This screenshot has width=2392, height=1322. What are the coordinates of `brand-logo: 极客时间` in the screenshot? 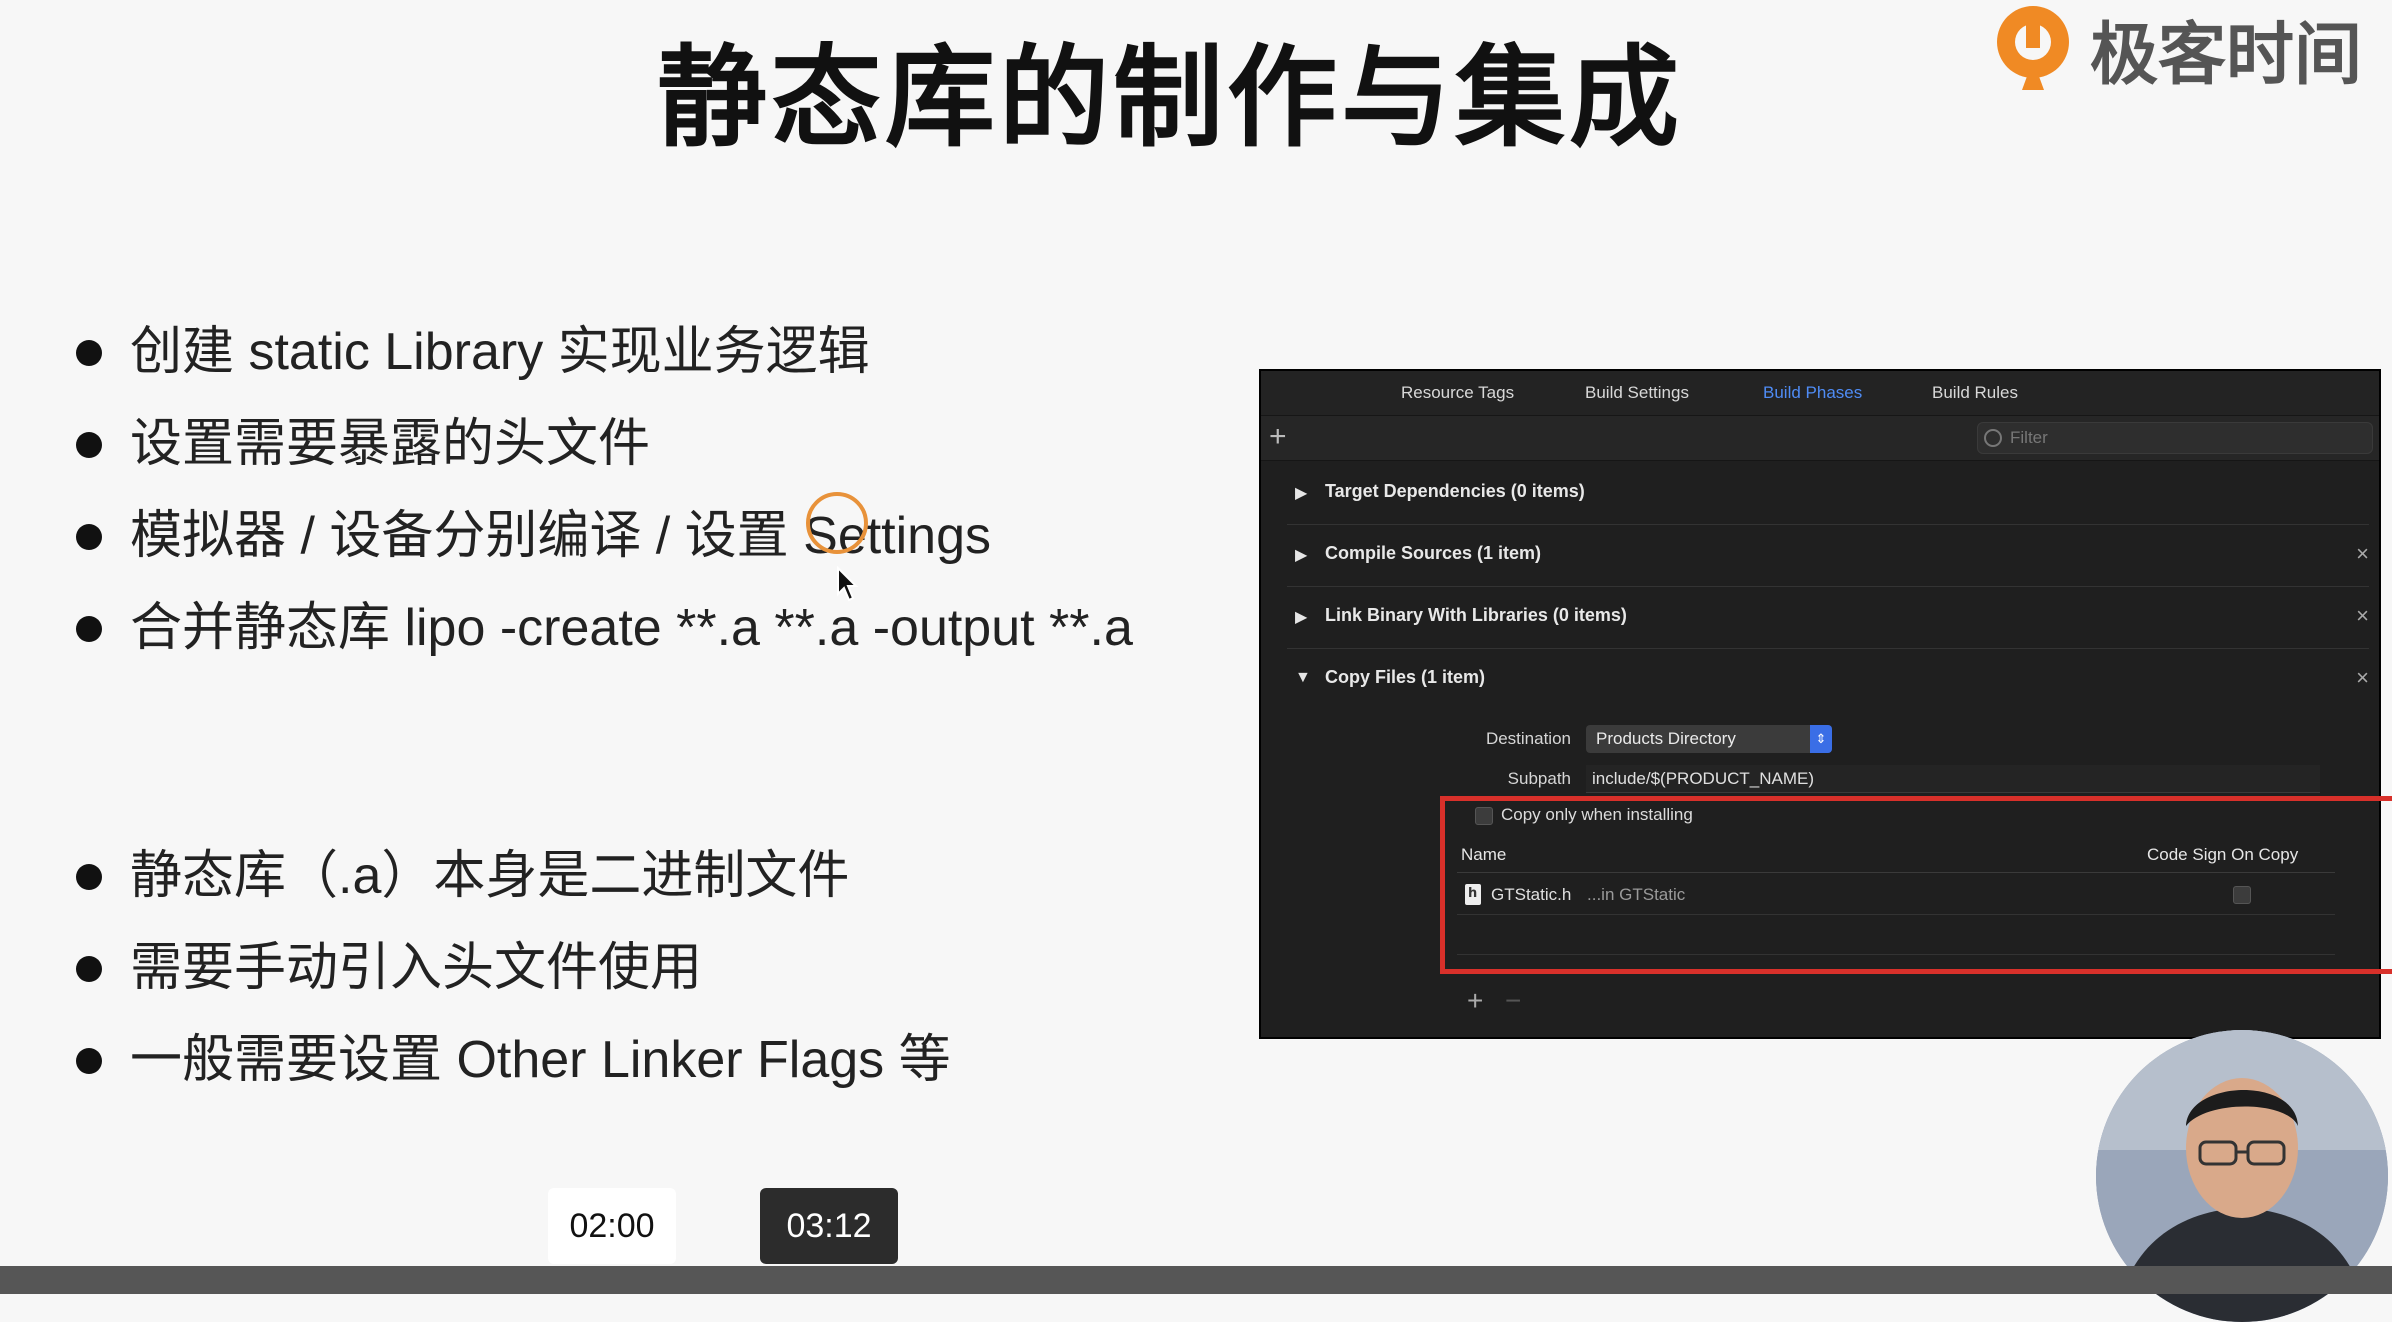 It's located at (2177, 48).